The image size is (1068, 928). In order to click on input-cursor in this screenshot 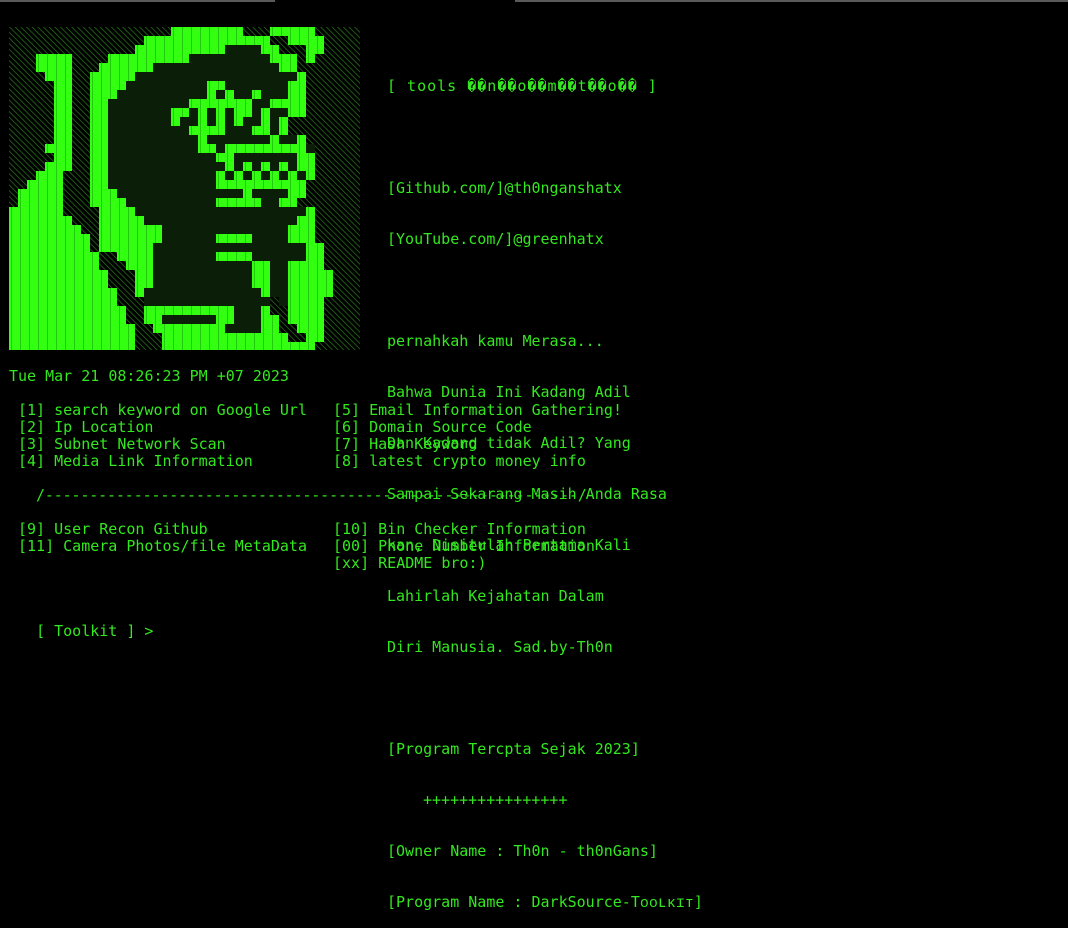, I will do `click(37, 648)`.